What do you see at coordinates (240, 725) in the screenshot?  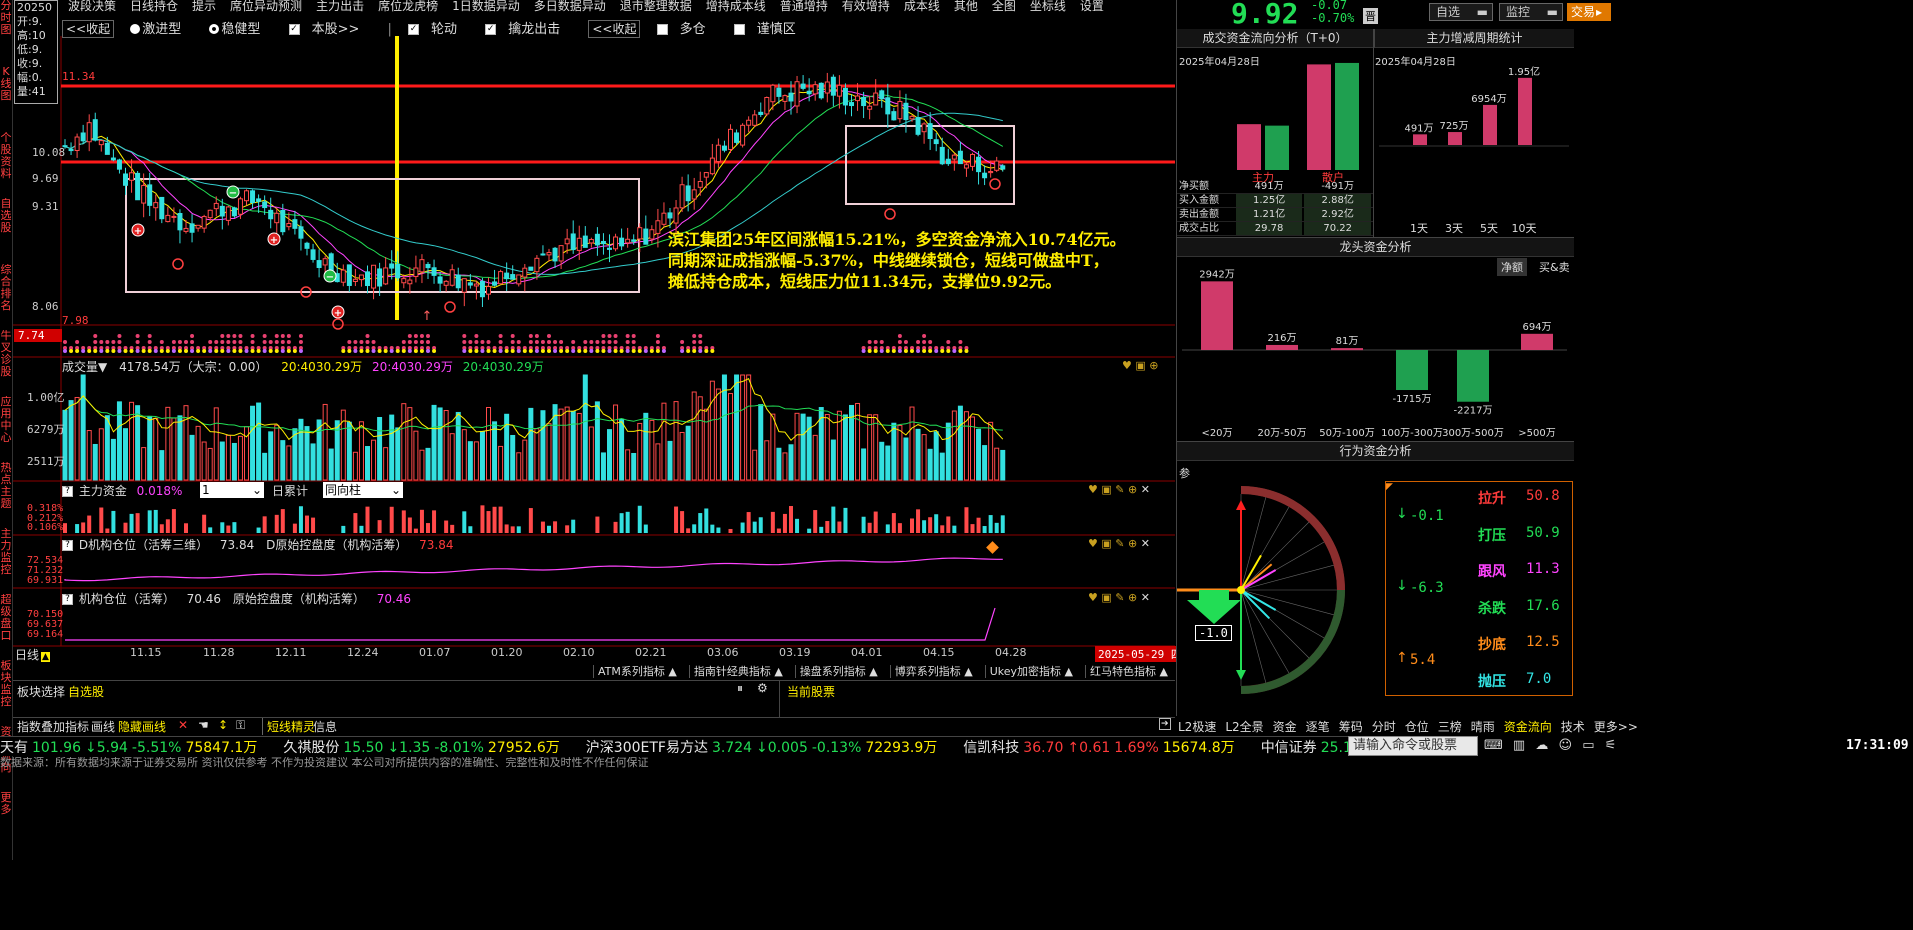 I see `lock-icon: ⚿` at bounding box center [240, 725].